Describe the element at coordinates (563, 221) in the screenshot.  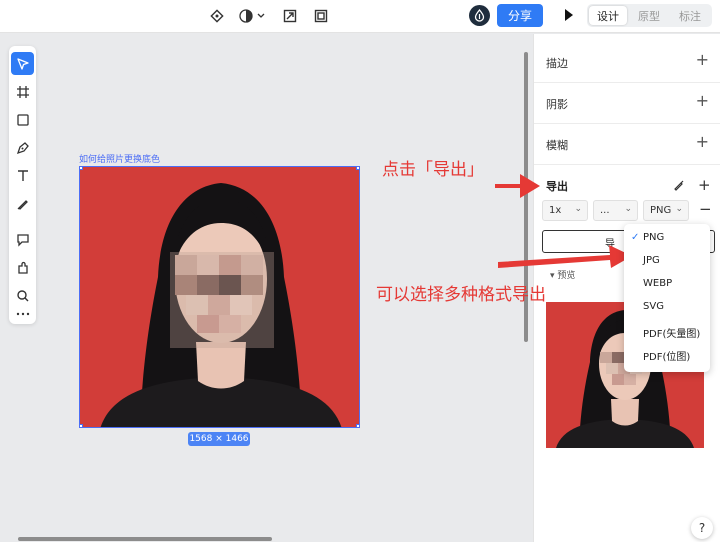
I see `annotation-arrows` at that location.